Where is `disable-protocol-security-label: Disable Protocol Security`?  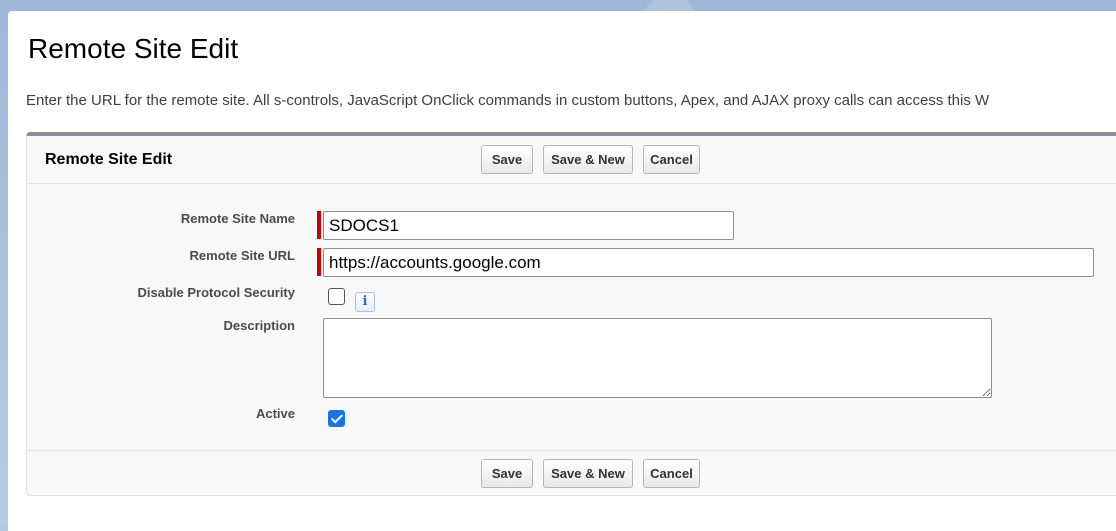 disable-protocol-security-label: Disable Protocol Security is located at coordinates (216, 292).